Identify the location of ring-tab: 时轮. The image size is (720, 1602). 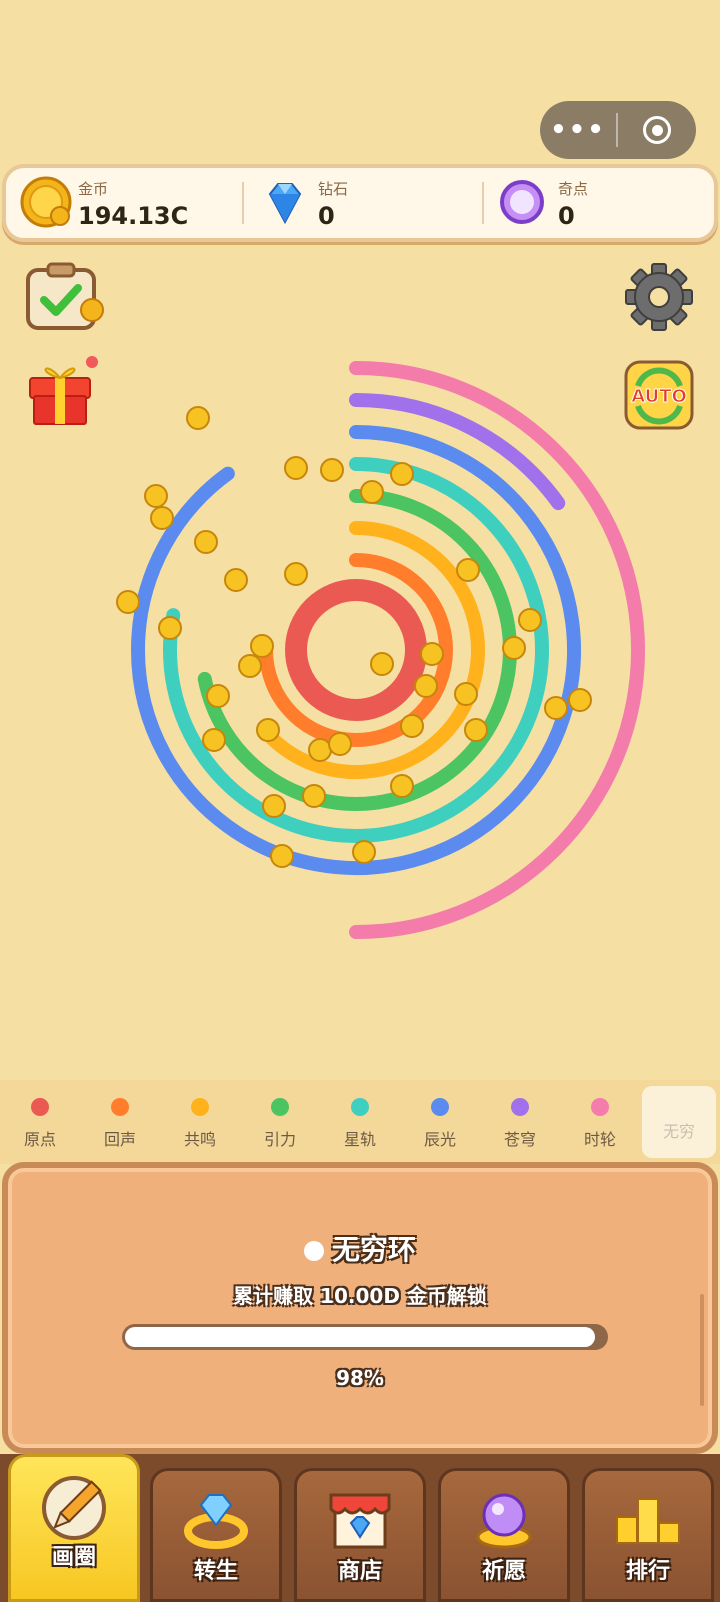
(600, 1122).